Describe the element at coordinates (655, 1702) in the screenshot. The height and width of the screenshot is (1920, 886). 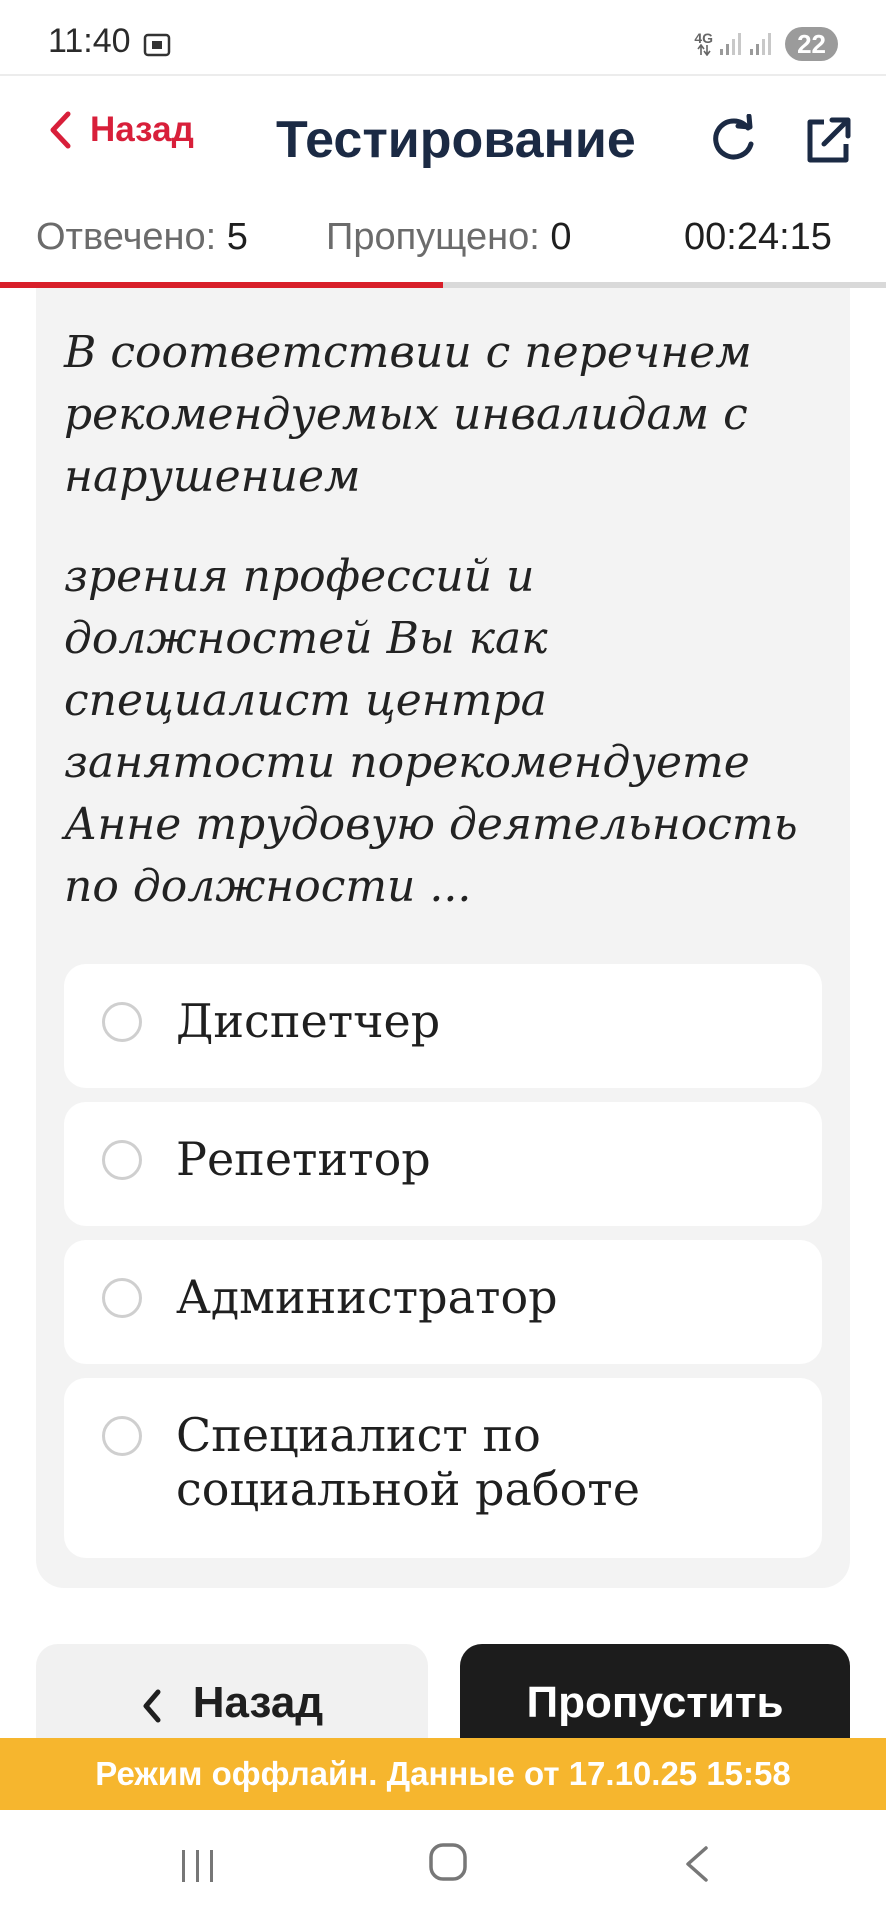
I see `skip-button-label: Пропустить` at that location.